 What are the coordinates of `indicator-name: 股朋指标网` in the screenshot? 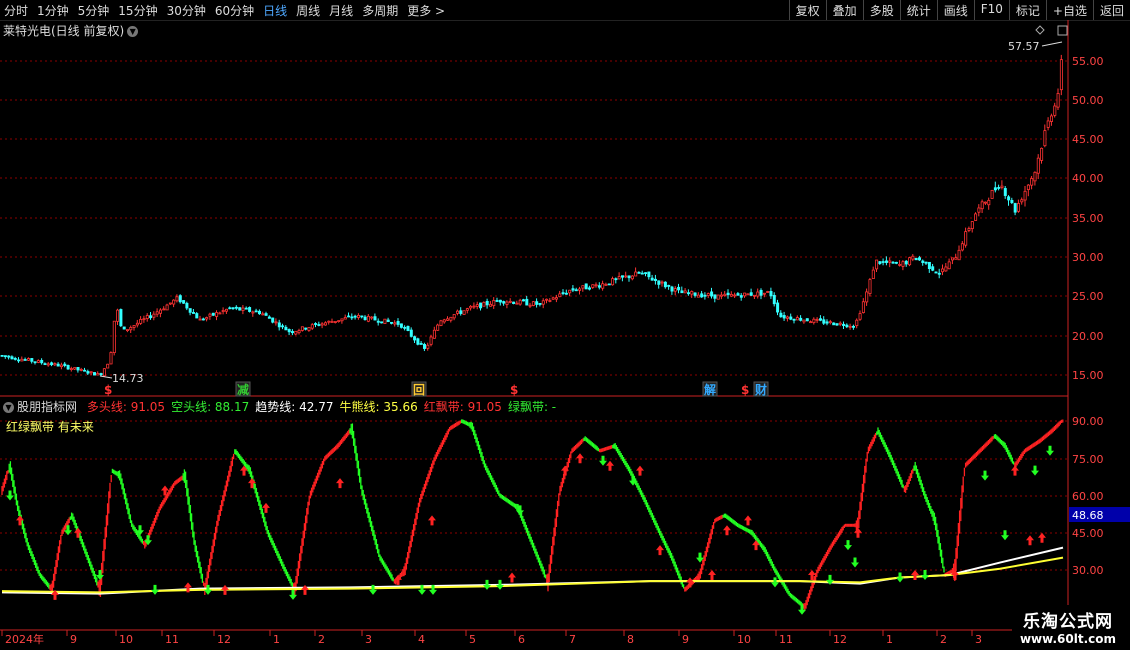 It's located at (47, 407).